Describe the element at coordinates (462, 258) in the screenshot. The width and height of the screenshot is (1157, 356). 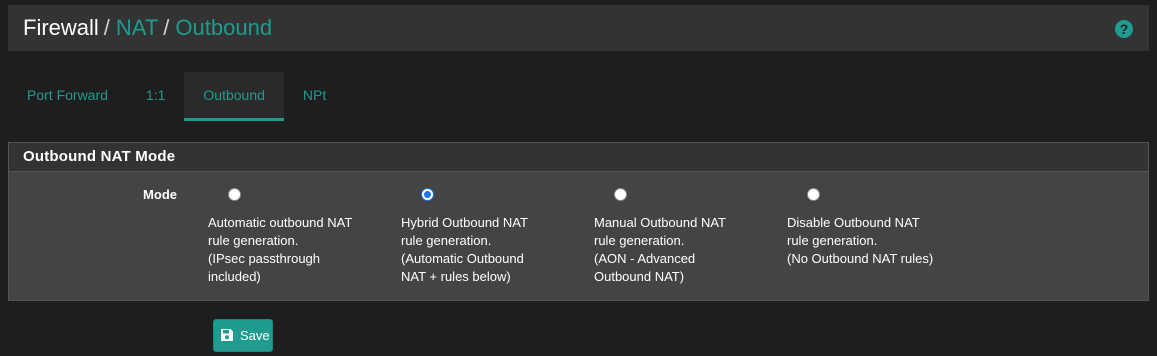
I see `option-line: (Automatic Outbound` at that location.